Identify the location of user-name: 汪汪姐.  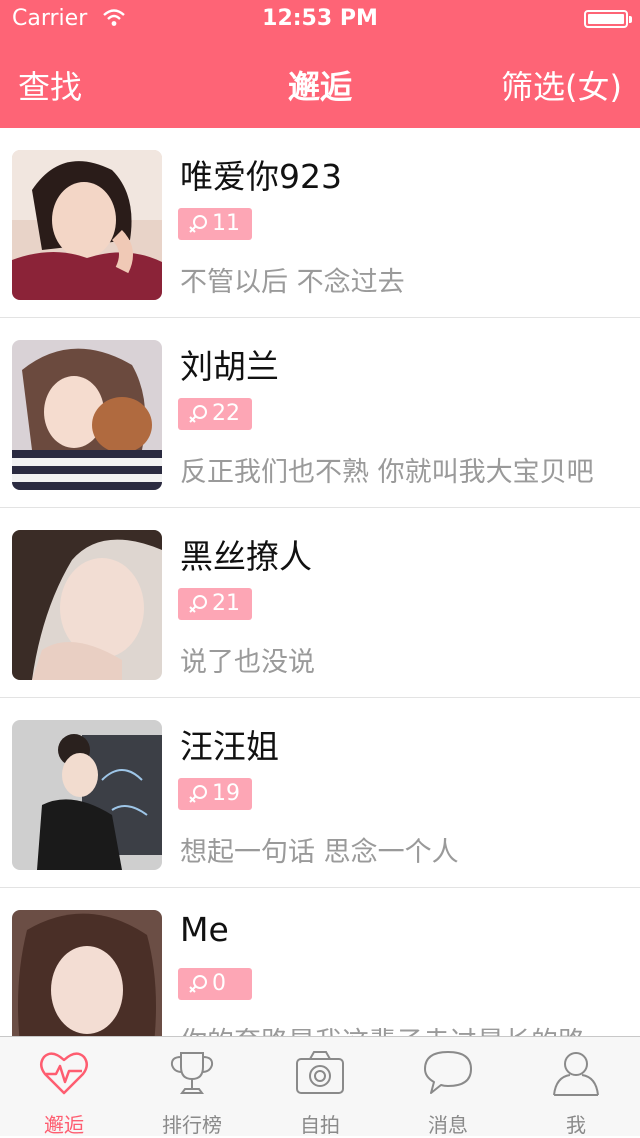
(229, 746).